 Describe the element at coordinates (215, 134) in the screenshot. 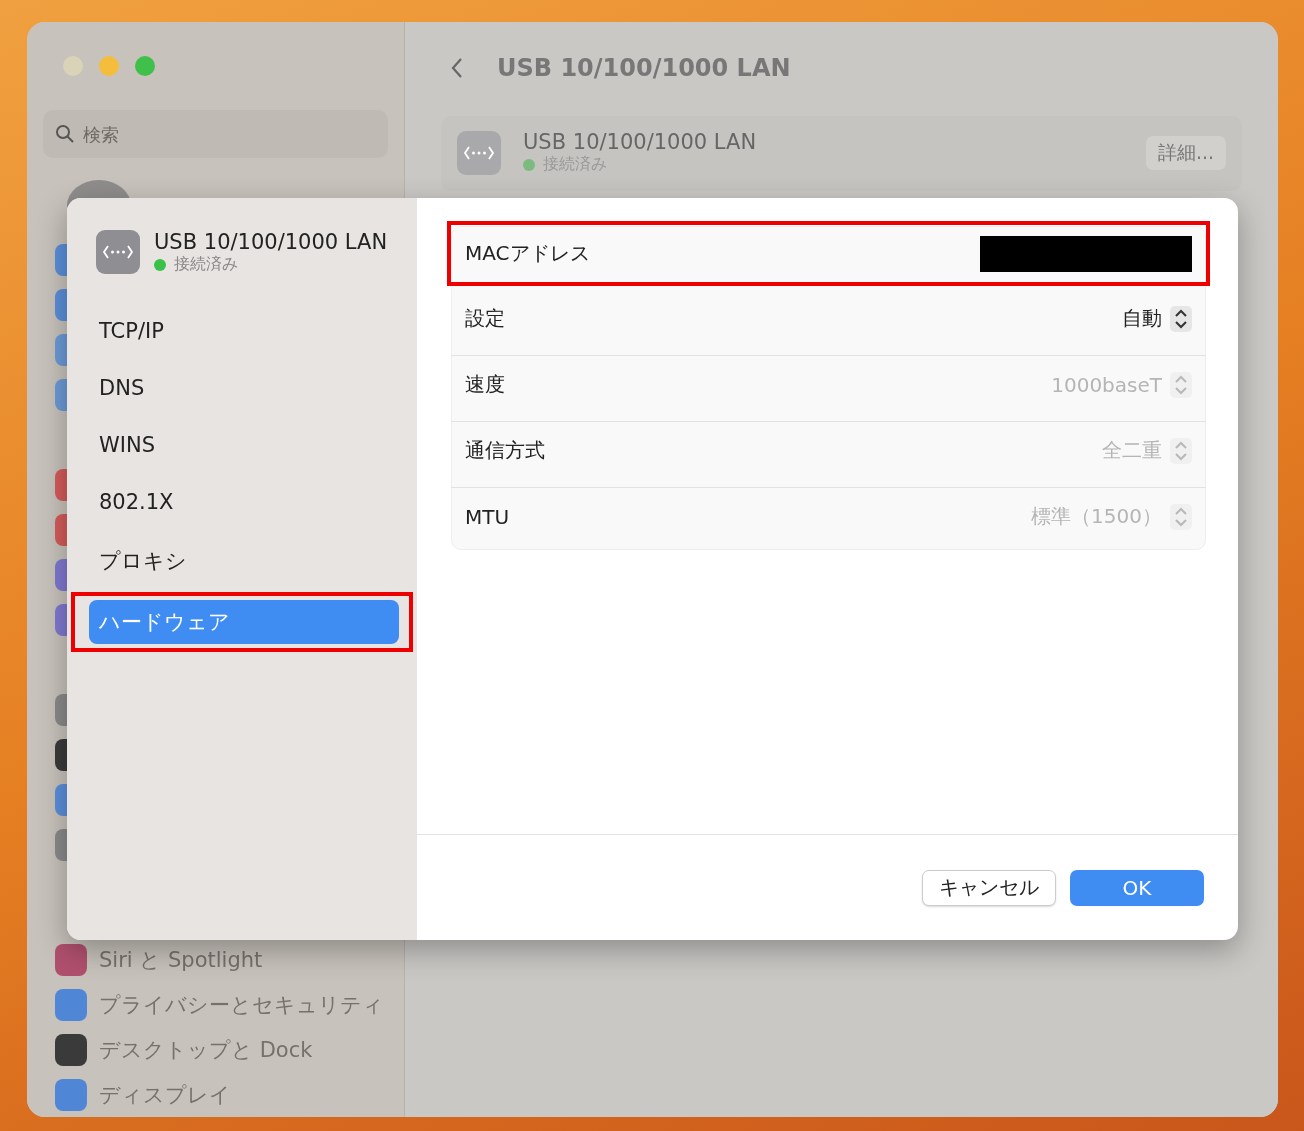

I see `search-field: 検索` at that location.